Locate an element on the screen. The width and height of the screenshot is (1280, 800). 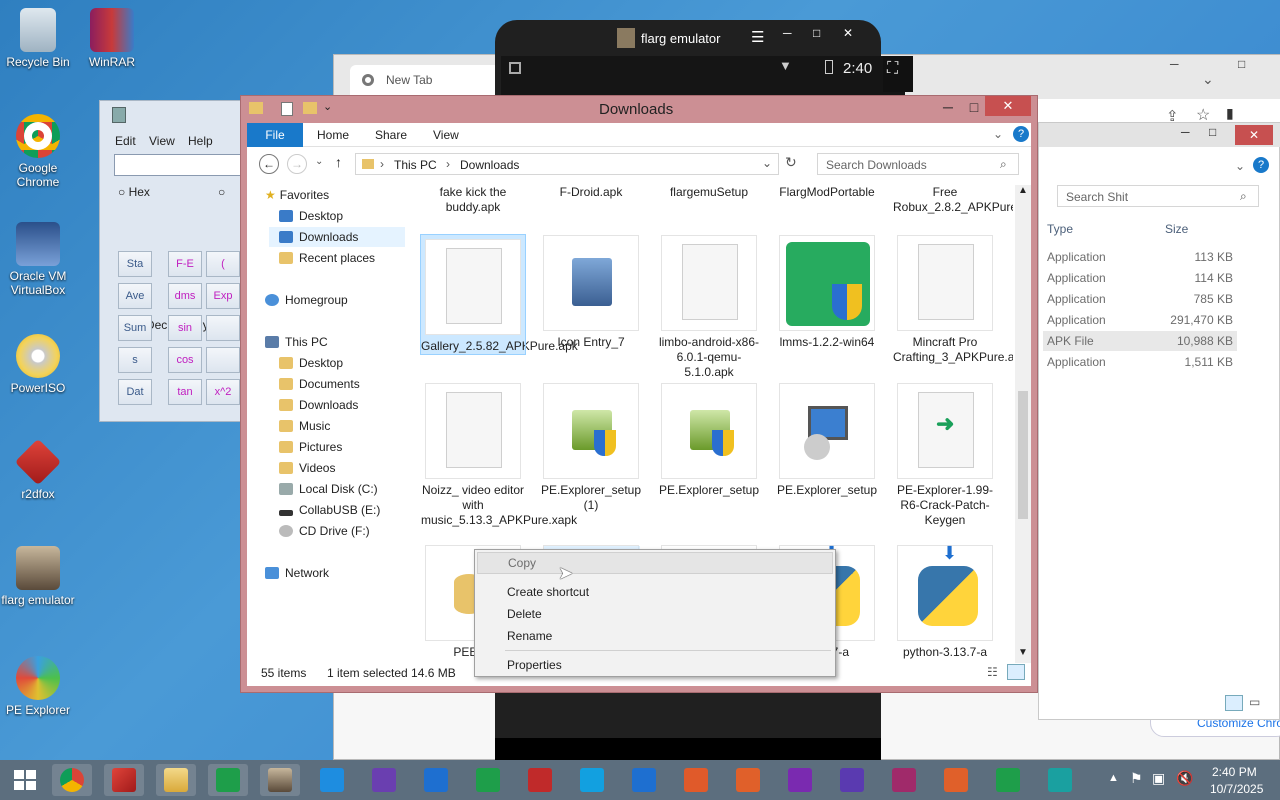
second-details-view-icon is located at coordinates (1234, 703).